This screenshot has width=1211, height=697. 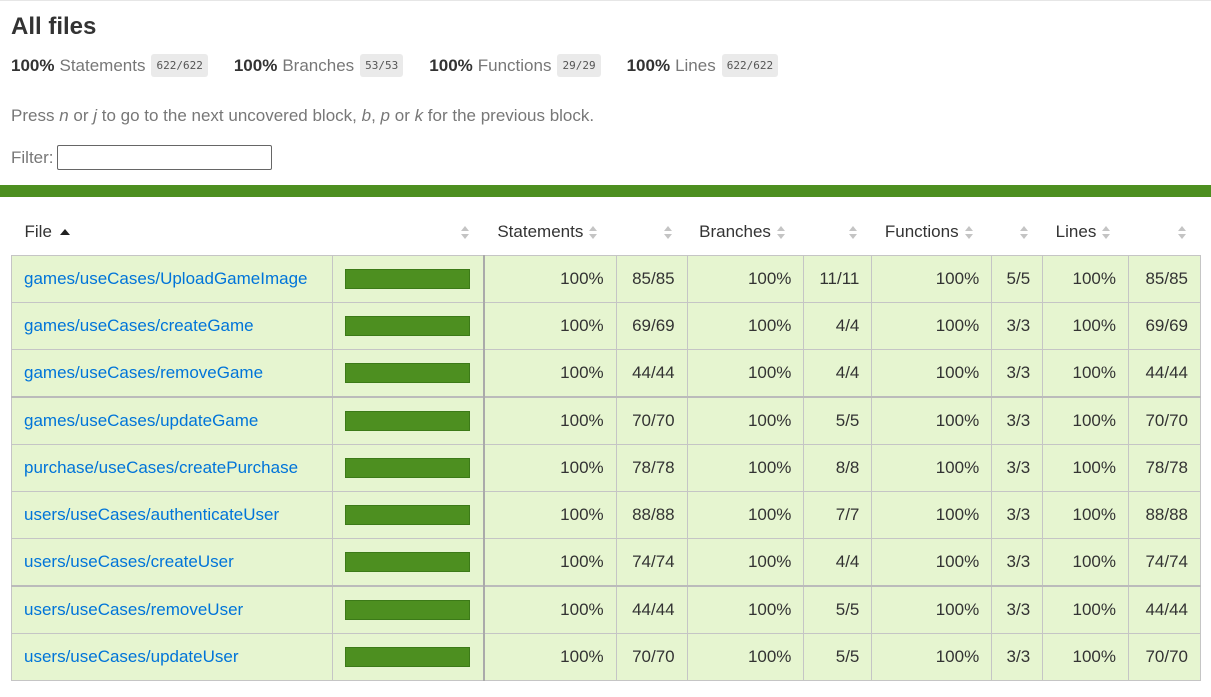 What do you see at coordinates (129, 561) in the screenshot?
I see `file-link: users/useCases/createUser` at bounding box center [129, 561].